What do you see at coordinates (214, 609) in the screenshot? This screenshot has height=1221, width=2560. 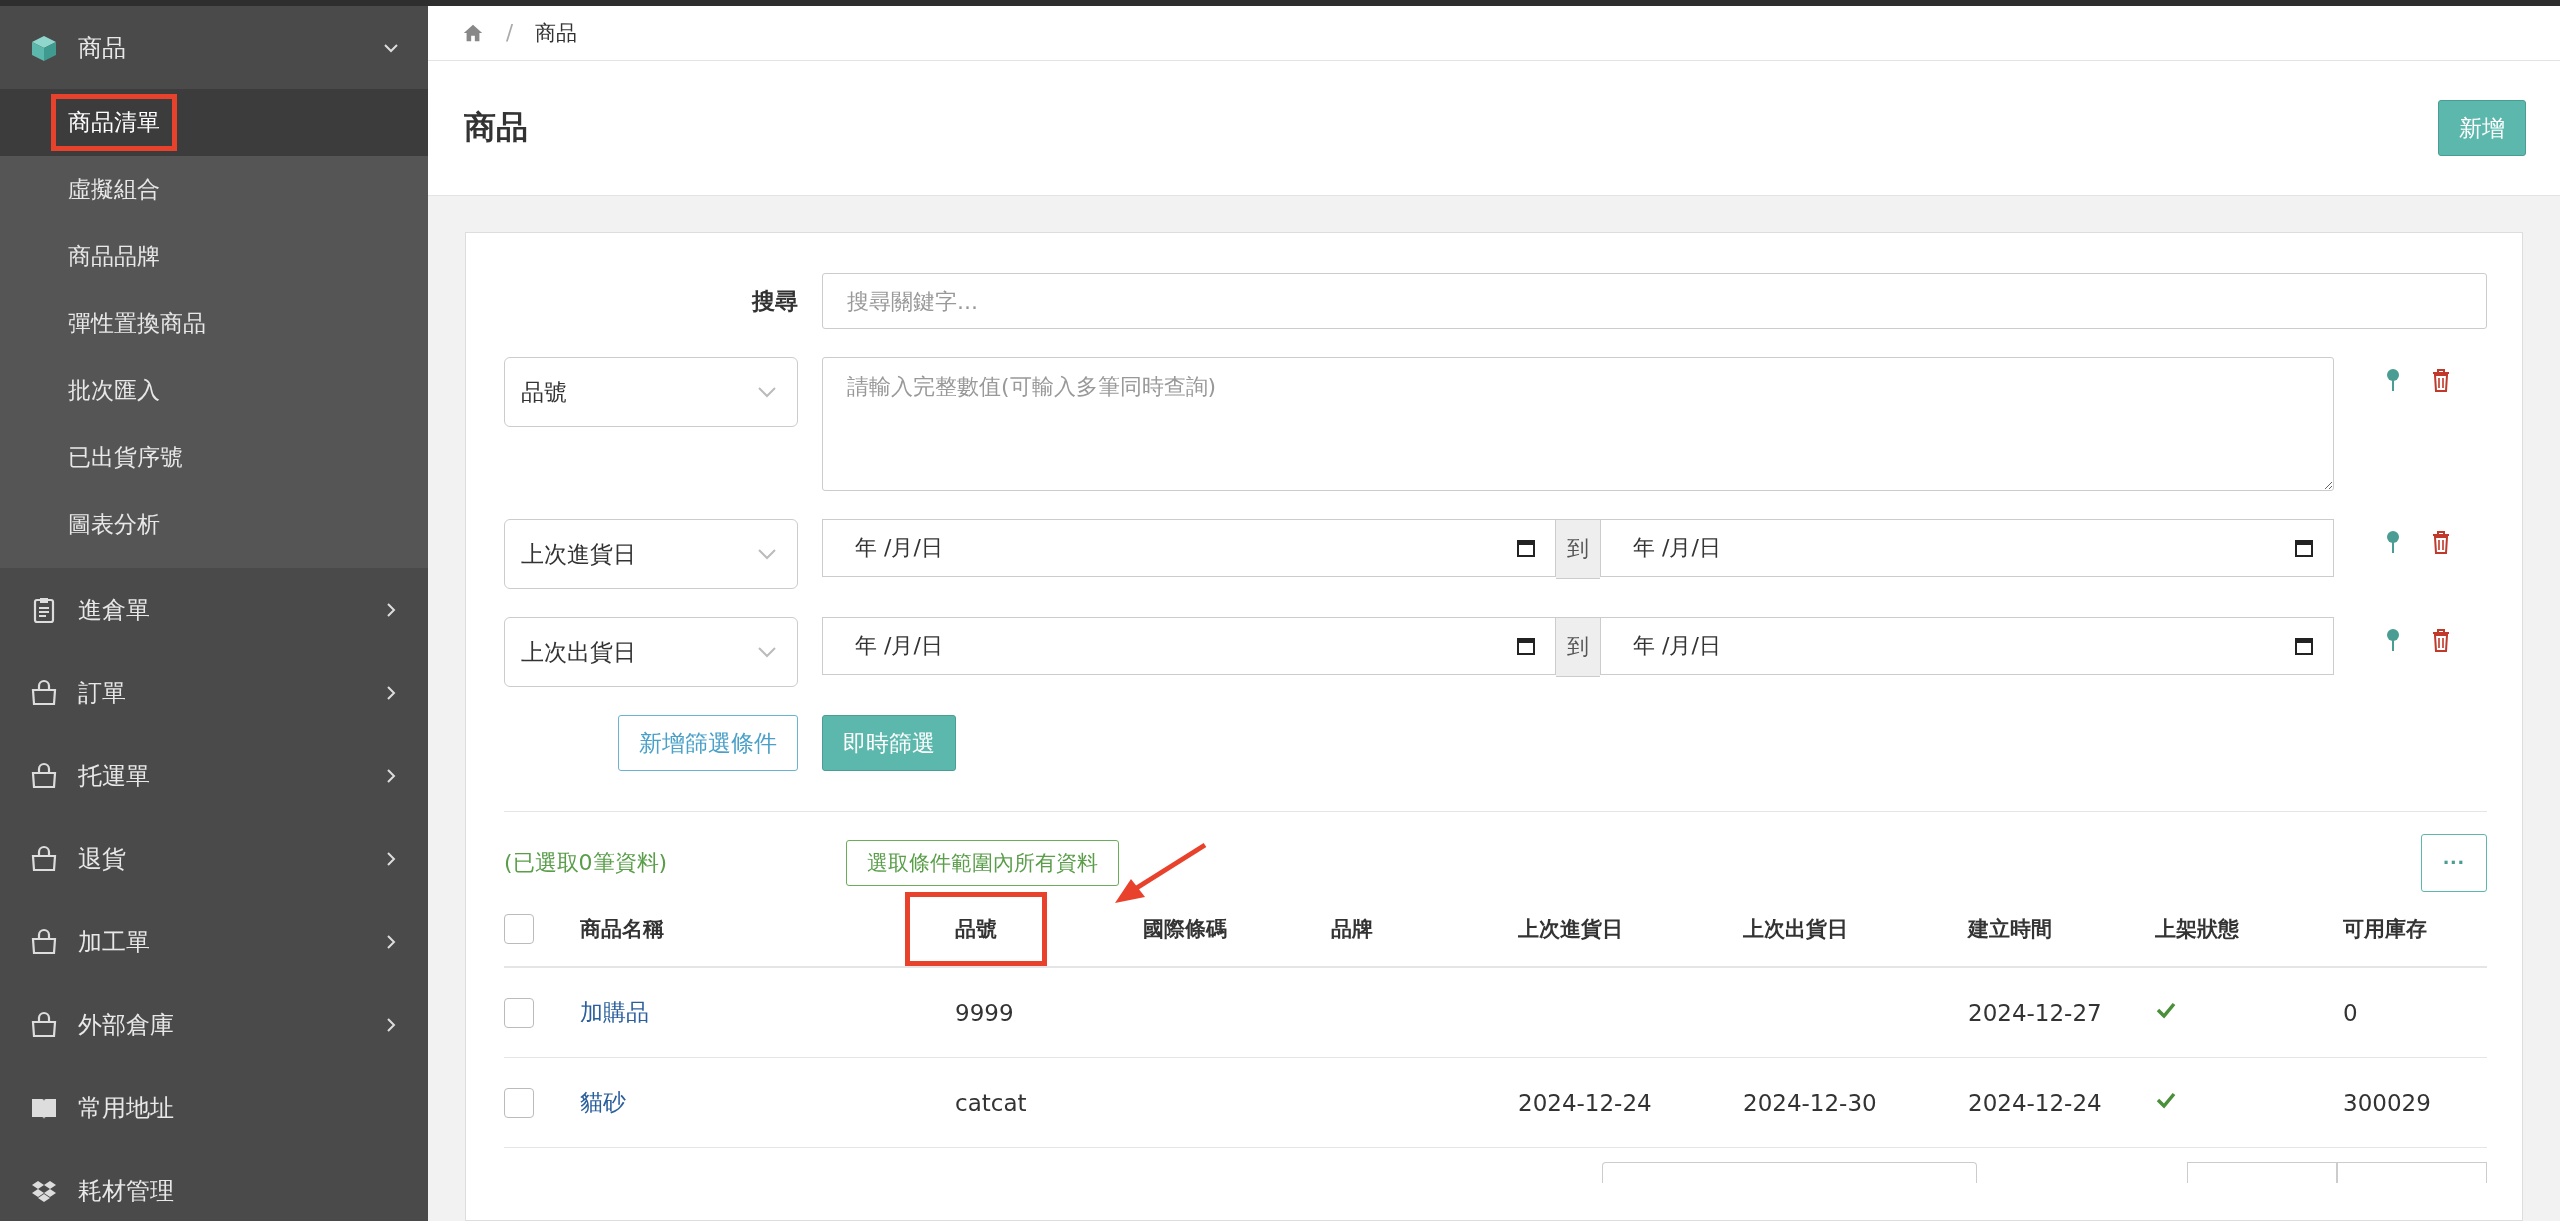 I see `sidebar-item: 進倉單` at bounding box center [214, 609].